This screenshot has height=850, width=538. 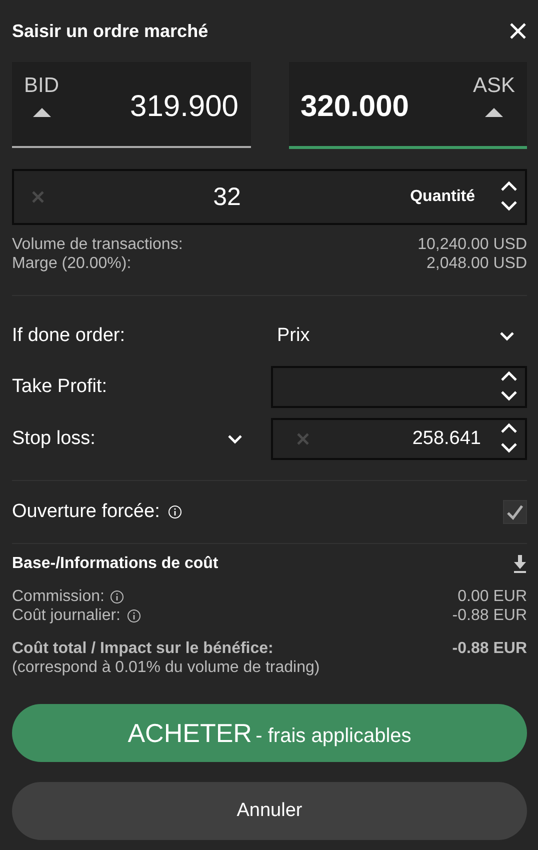 I want to click on price-value: 319.900, so click(x=184, y=107).